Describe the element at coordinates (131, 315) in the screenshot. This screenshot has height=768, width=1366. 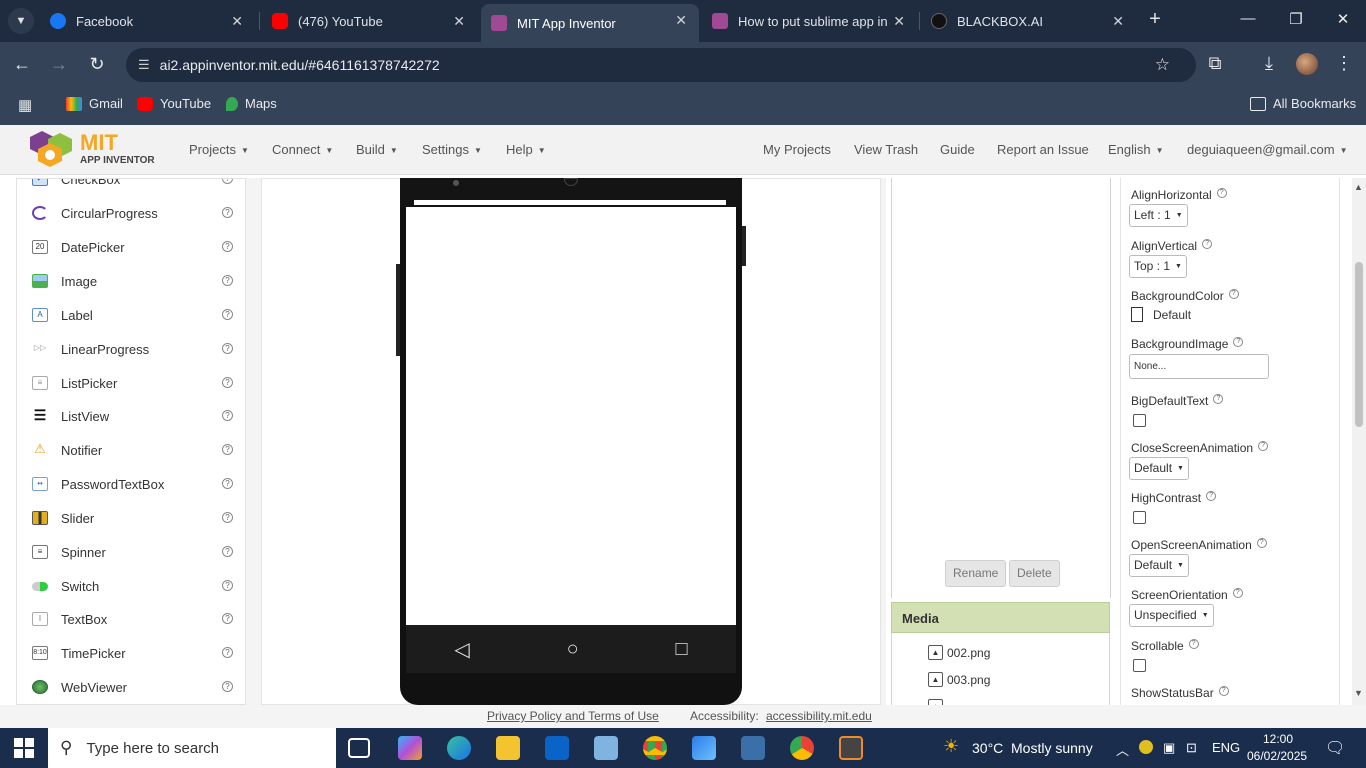
I see `palette-item-label: A Label ?` at that location.